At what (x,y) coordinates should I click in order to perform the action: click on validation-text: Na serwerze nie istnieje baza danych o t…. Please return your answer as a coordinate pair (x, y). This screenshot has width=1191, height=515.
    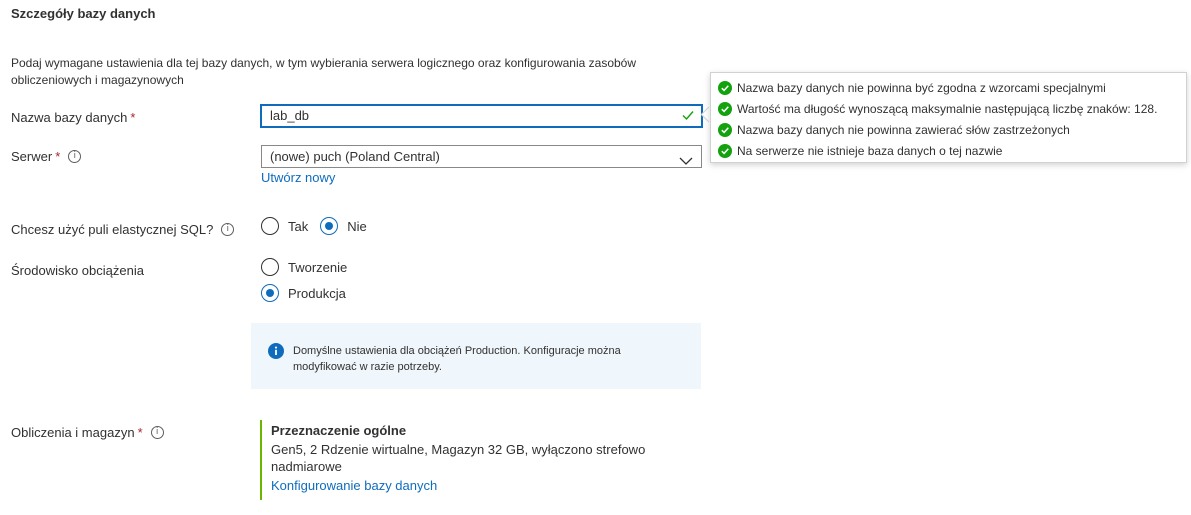
    Looking at the image, I should click on (870, 150).